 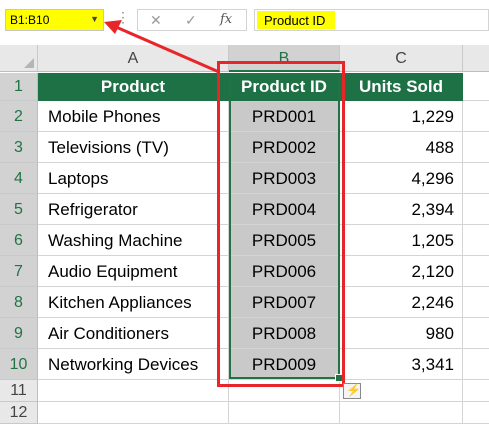 What do you see at coordinates (162, 47) in the screenshot?
I see `annotation-arrow` at bounding box center [162, 47].